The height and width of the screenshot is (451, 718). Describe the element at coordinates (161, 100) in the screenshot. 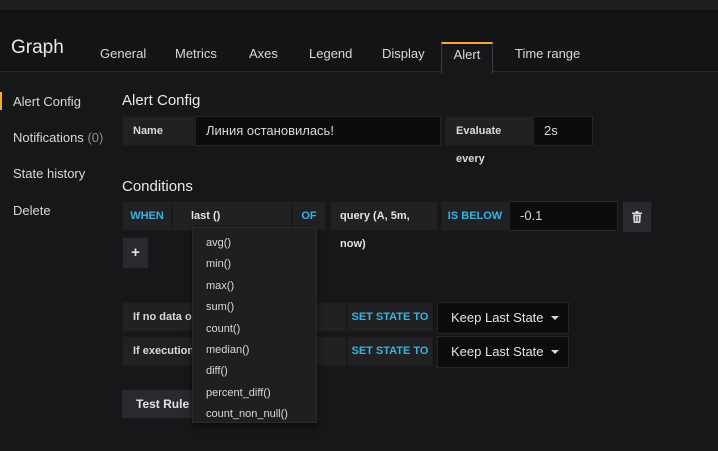

I see `alert-config-title: Alert Config` at that location.